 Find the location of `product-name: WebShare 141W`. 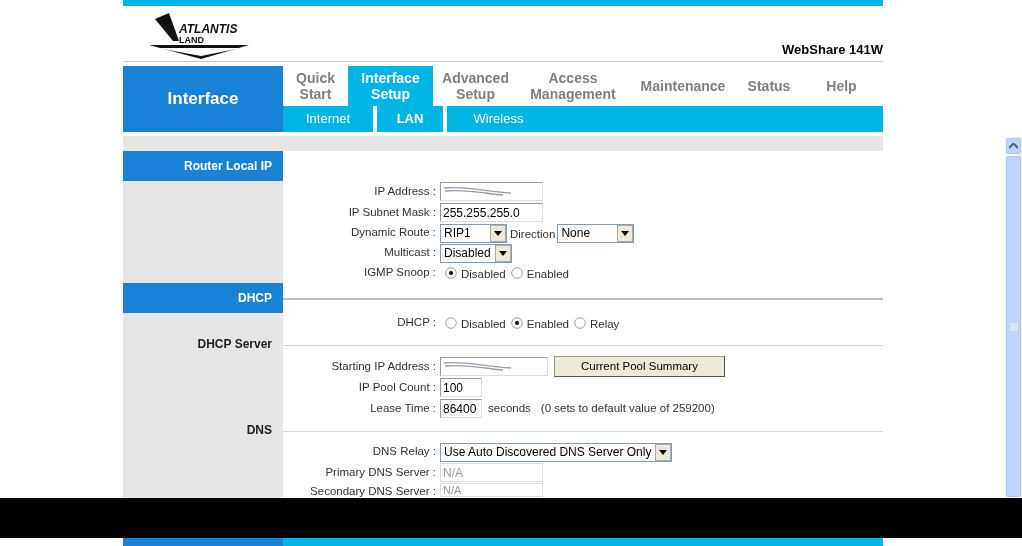

product-name: WebShare 141W is located at coordinates (832, 49).